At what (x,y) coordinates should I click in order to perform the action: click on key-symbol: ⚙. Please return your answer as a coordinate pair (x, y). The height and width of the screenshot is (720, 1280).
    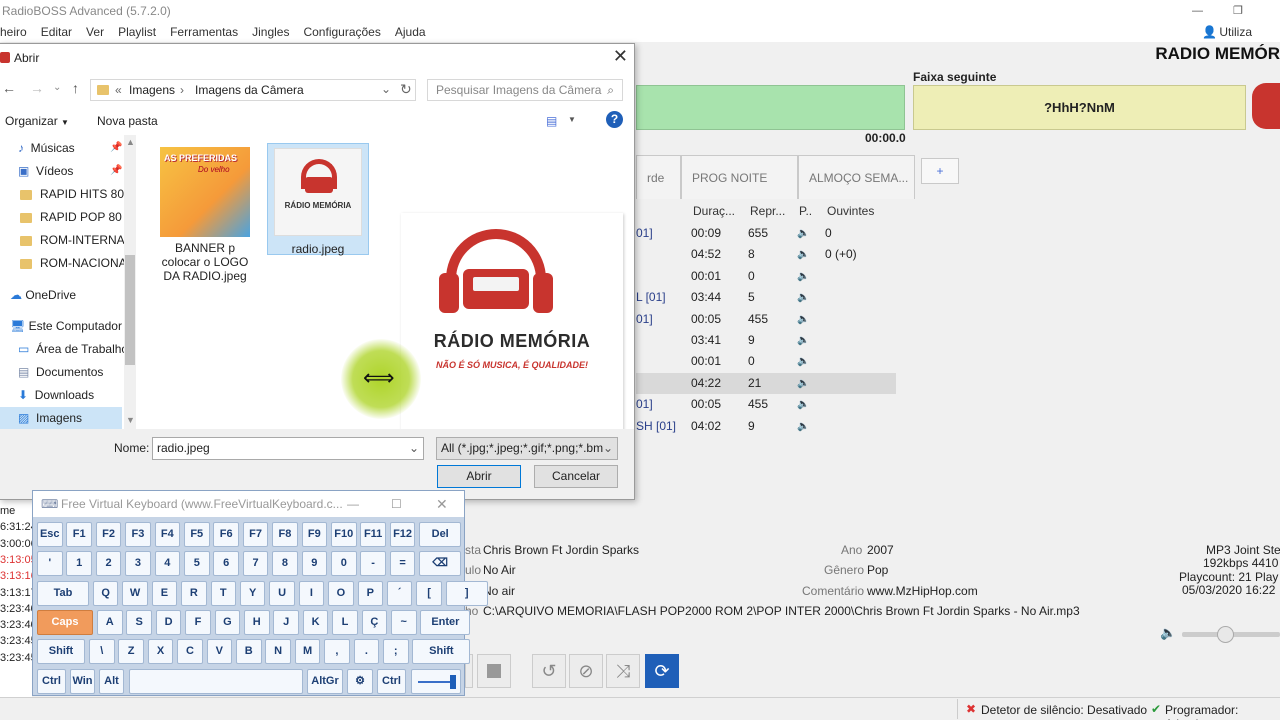
    Looking at the image, I should click on (360, 681).